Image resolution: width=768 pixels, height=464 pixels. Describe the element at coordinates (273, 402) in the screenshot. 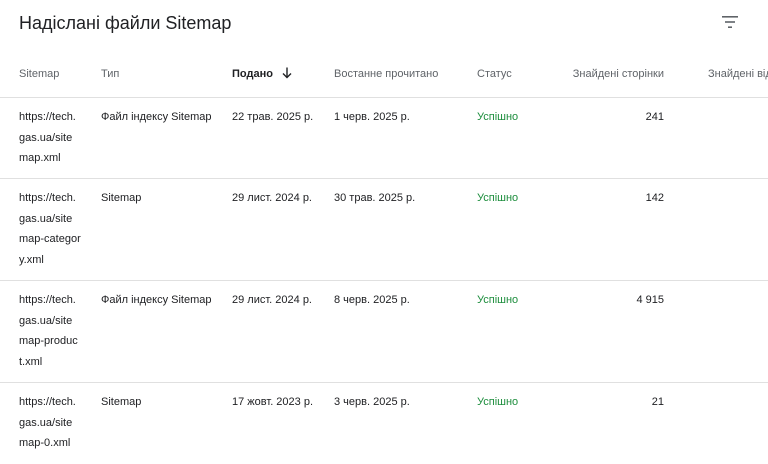

I see `submitted-date: 17 жовт. 2023 р.` at that location.